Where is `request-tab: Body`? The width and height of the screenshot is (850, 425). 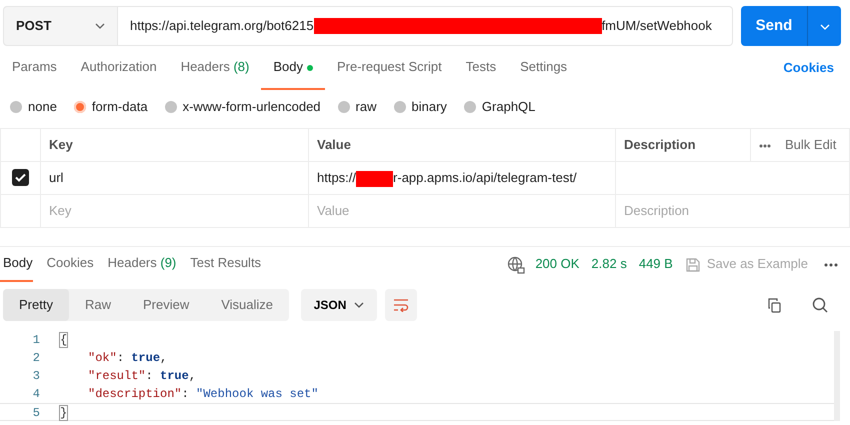
request-tab: Body is located at coordinates (293, 68).